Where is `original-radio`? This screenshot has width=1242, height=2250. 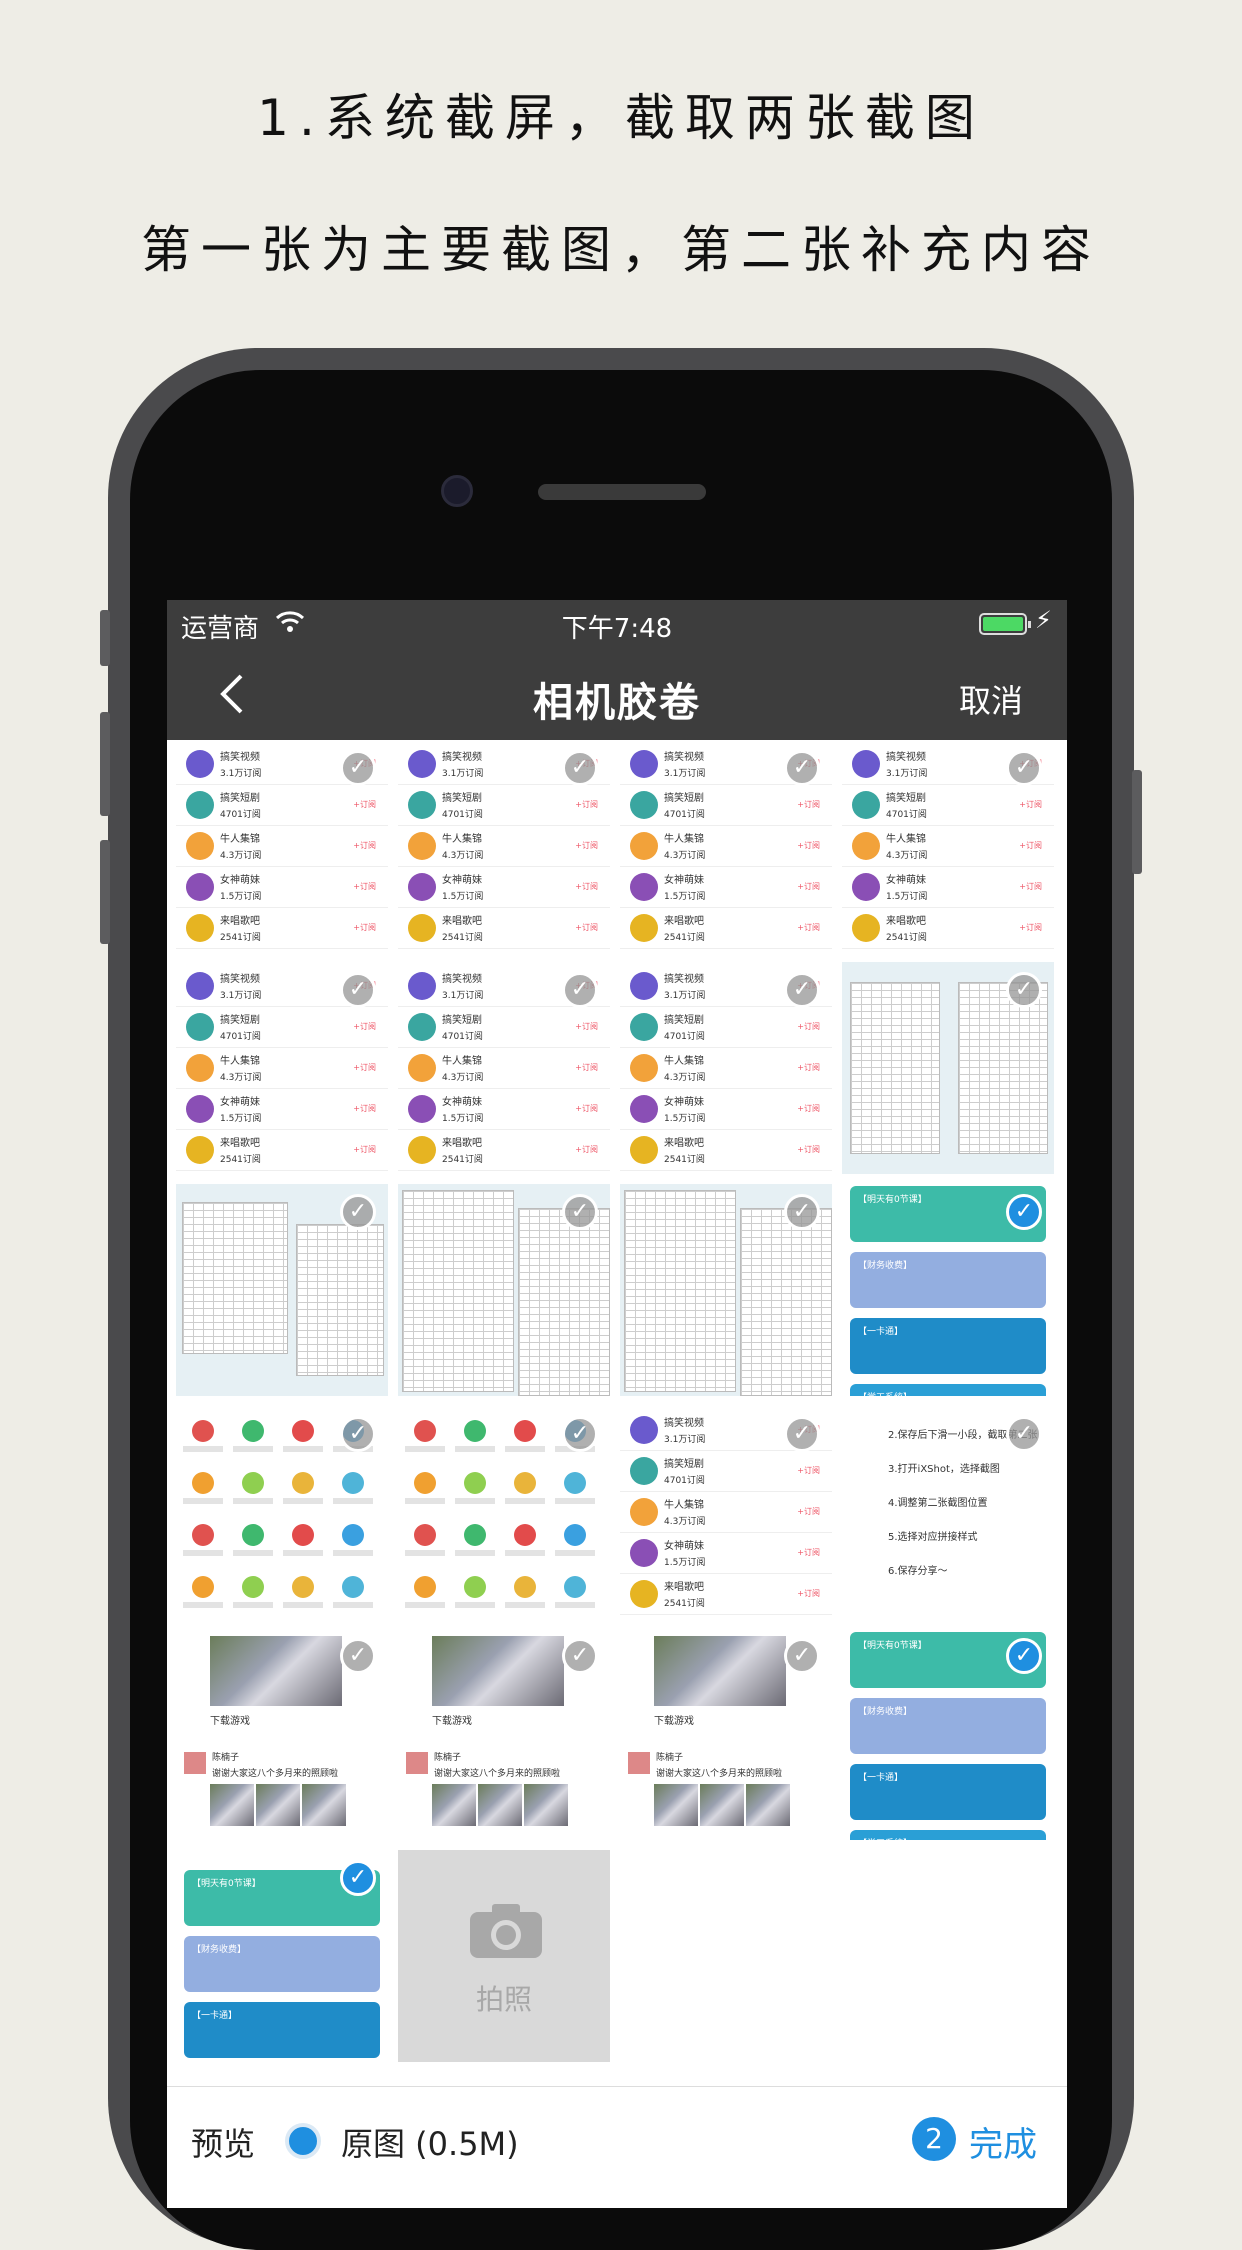
original-radio is located at coordinates (303, 2141).